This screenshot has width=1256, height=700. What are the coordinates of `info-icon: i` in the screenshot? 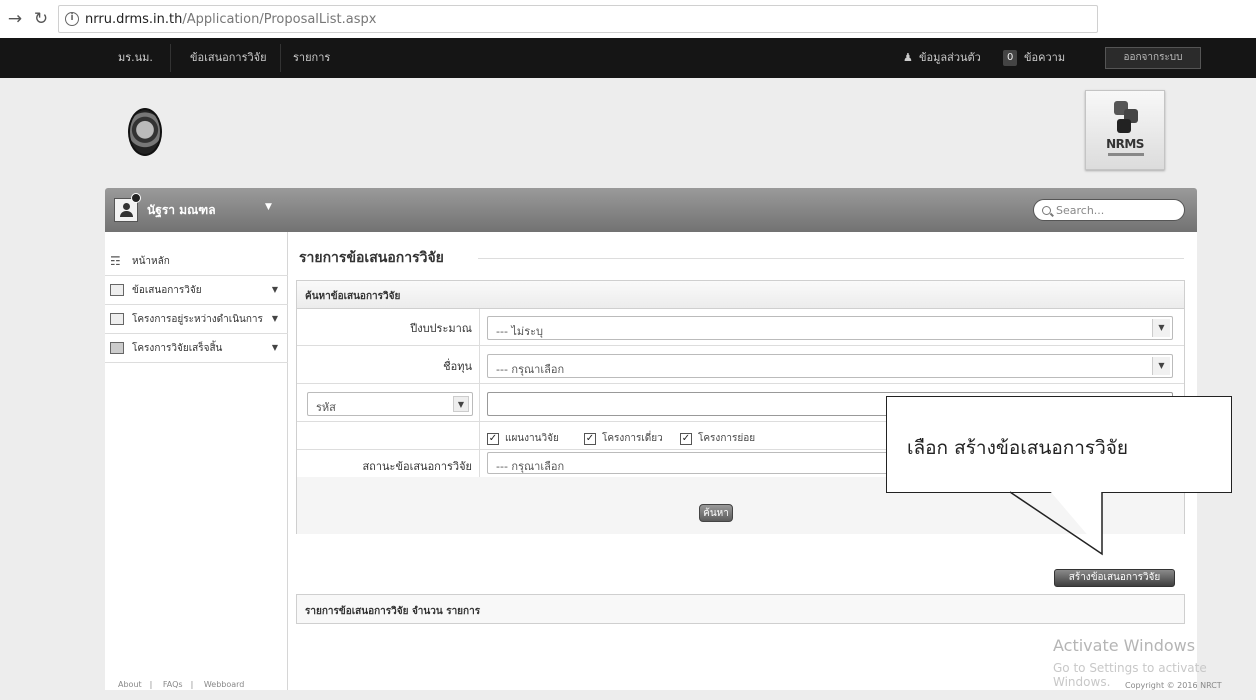 It's located at (72, 19).